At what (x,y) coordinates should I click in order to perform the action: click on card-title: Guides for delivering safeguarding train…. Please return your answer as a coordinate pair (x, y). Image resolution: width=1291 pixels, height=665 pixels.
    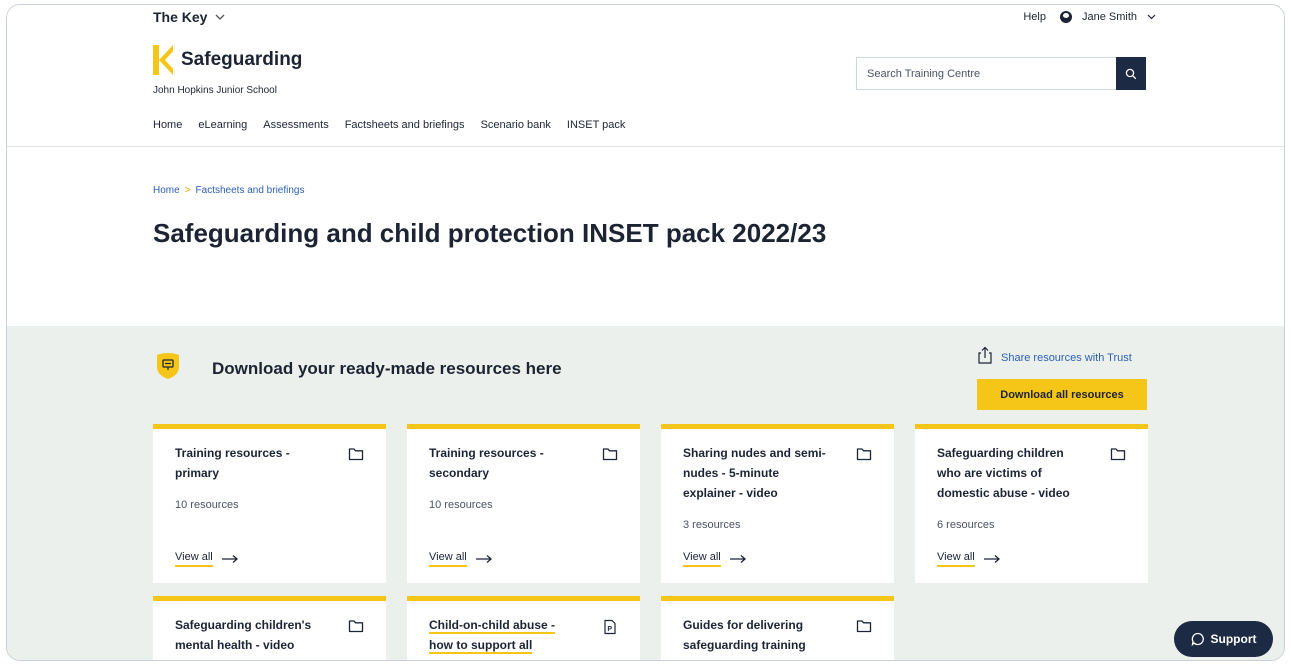
    Looking at the image, I should click on (744, 639).